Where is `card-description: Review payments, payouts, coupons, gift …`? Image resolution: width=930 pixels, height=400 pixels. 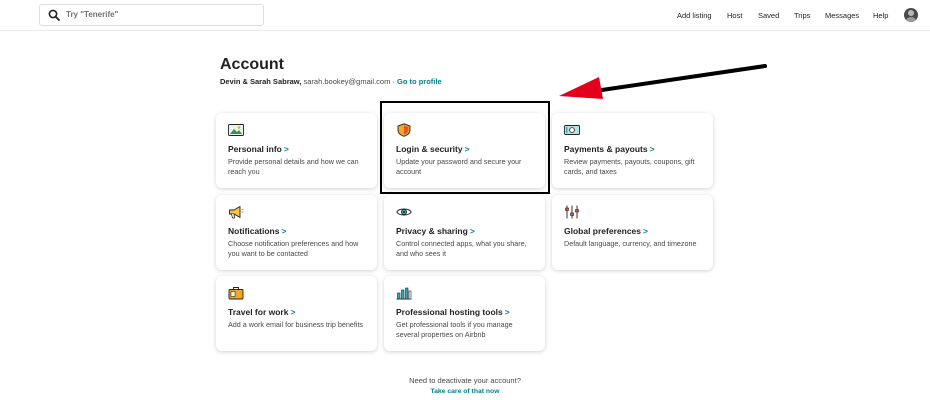
card-description: Review payments, payouts, coupons, gift … is located at coordinates (629, 166).